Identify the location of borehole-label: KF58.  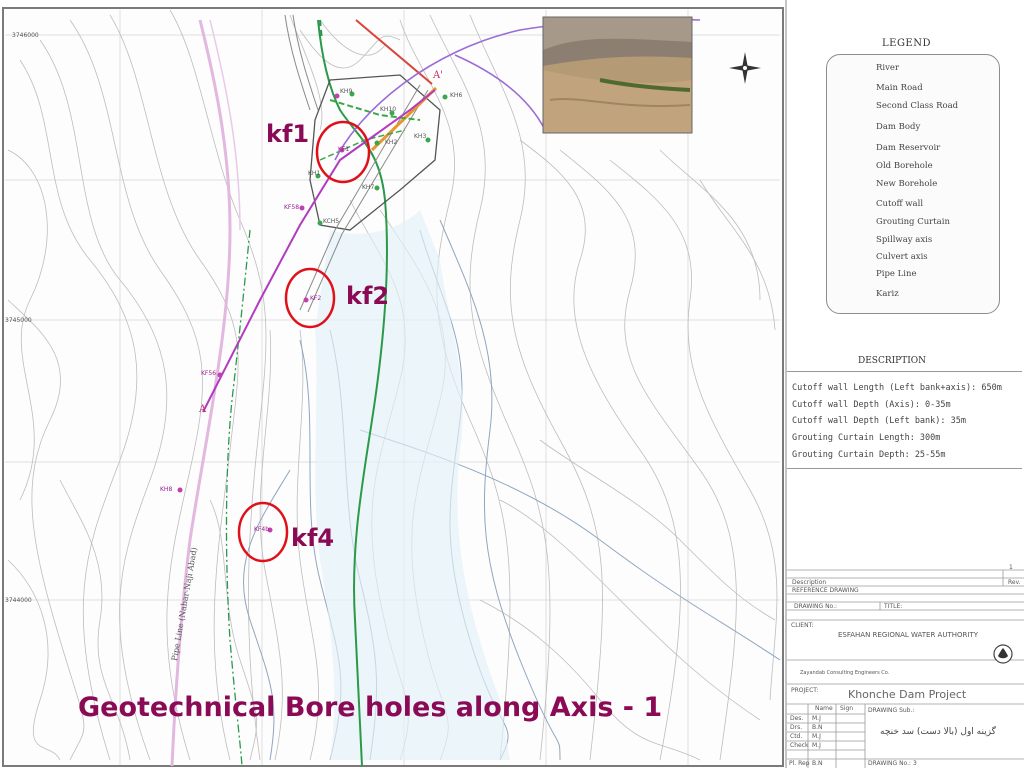
(292, 207).